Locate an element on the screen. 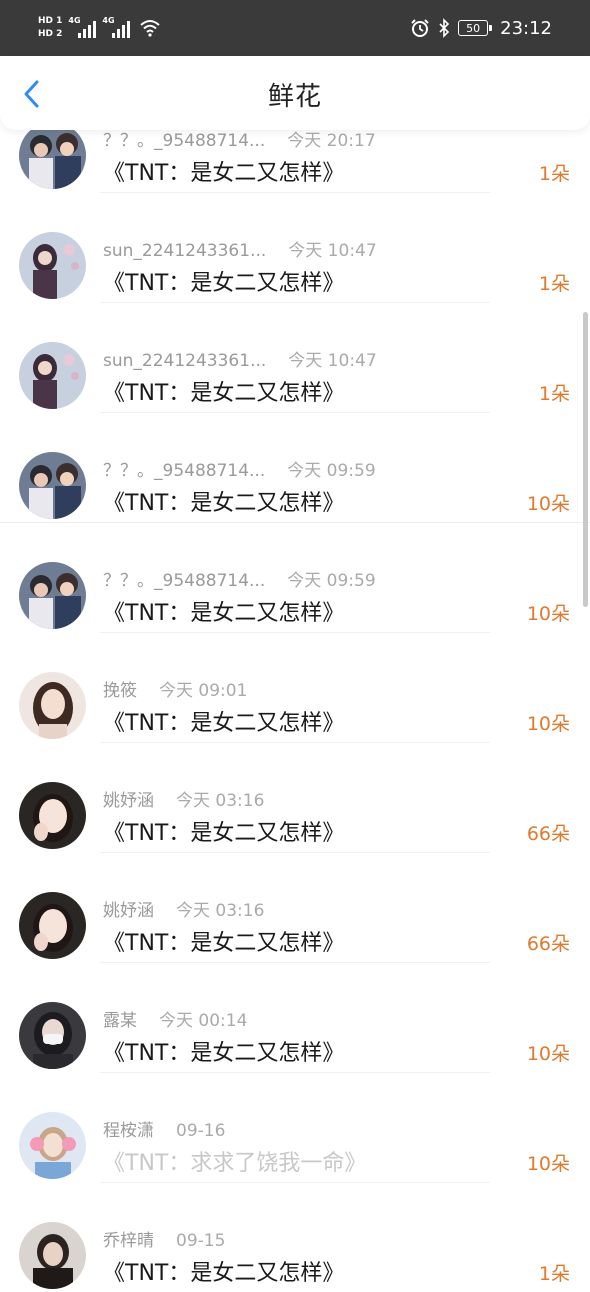  page-title: 鲜花 is located at coordinates (294, 97).